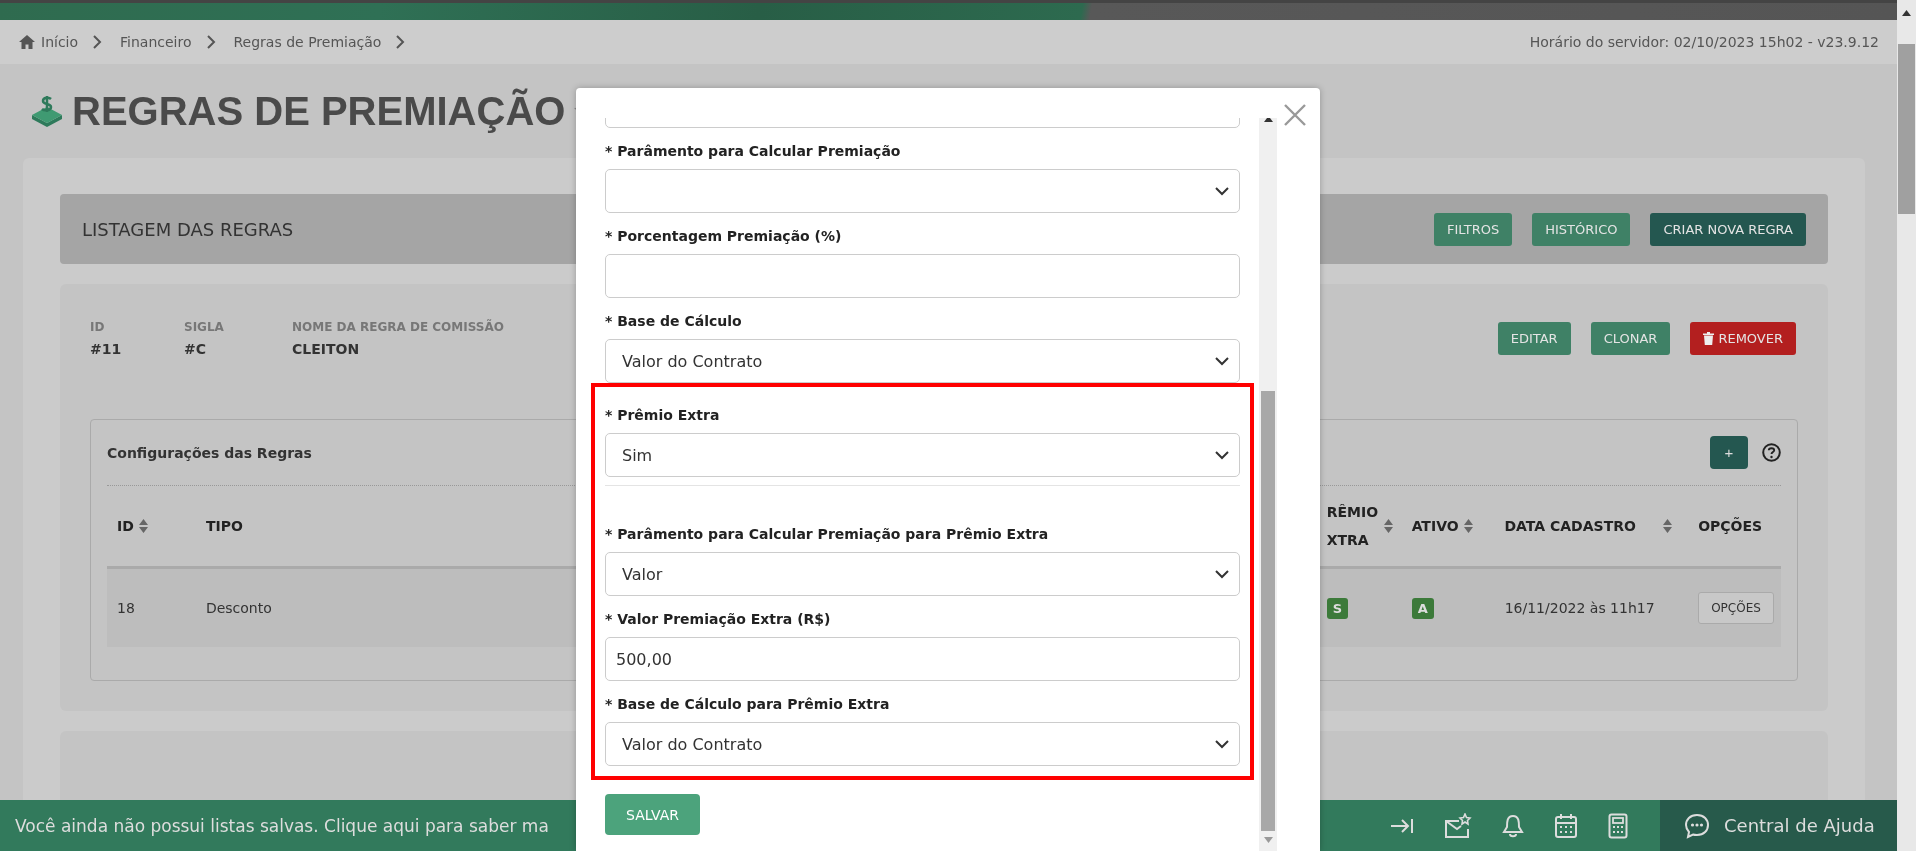  Describe the element at coordinates (195, 349) in the screenshot. I see `field-value: #C` at that location.